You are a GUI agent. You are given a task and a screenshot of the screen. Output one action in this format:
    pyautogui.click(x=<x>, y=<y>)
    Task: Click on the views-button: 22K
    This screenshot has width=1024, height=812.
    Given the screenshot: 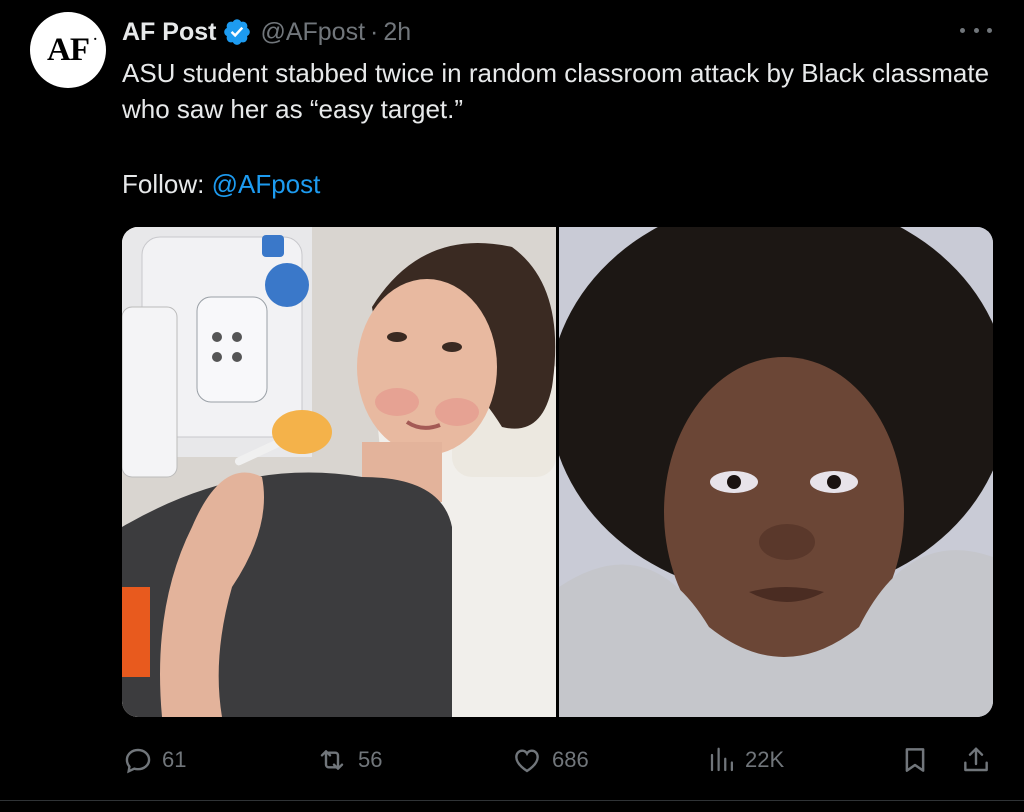 What is the action you would take?
    pyautogui.click(x=745, y=760)
    